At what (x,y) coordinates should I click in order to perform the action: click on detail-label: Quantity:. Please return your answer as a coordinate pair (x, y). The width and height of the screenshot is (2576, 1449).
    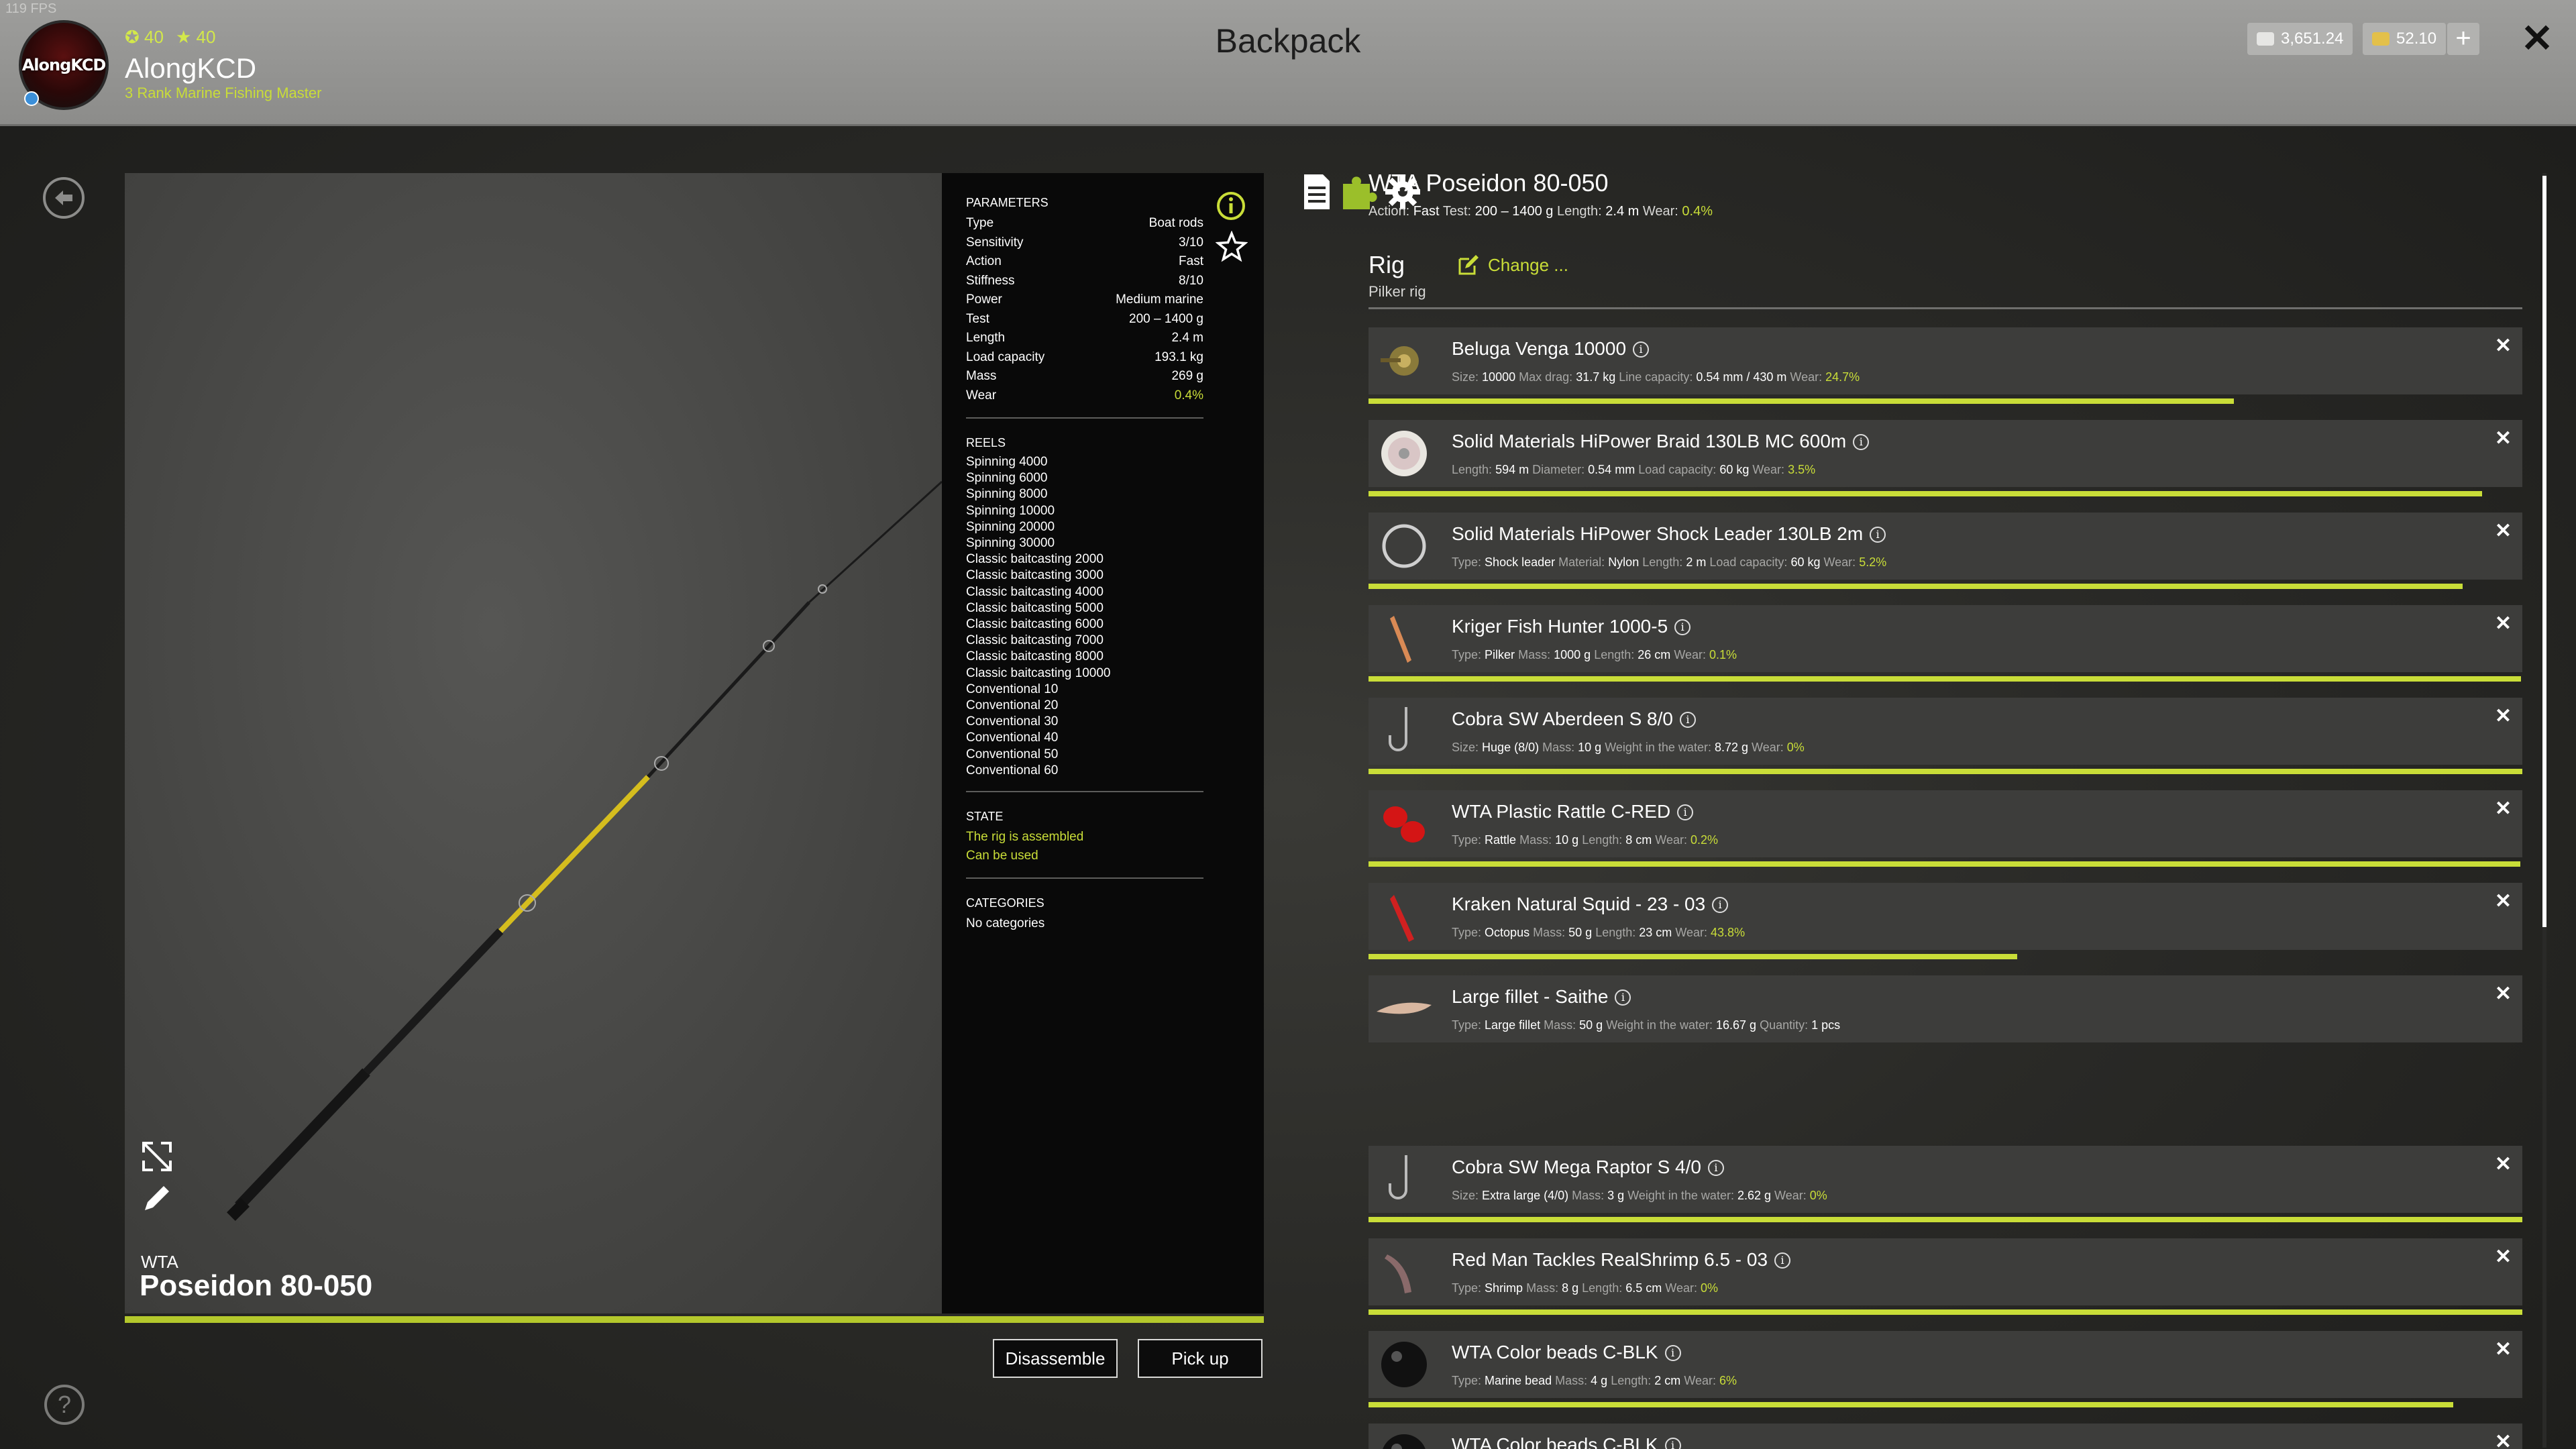
    Looking at the image, I should click on (1784, 1025).